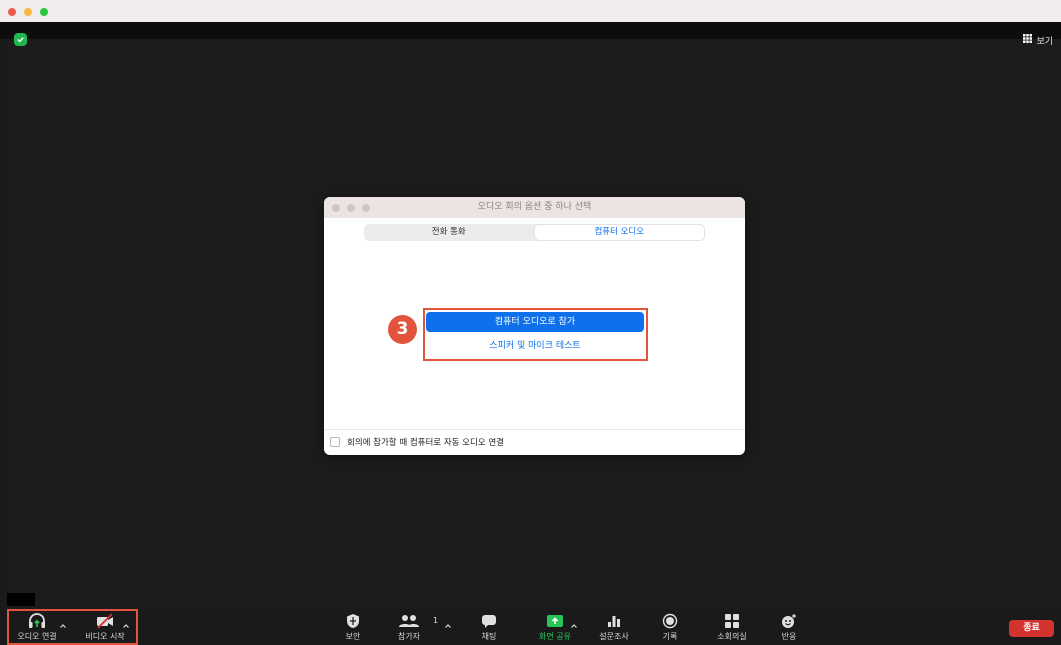  I want to click on grid-icon, so click(1028, 40).